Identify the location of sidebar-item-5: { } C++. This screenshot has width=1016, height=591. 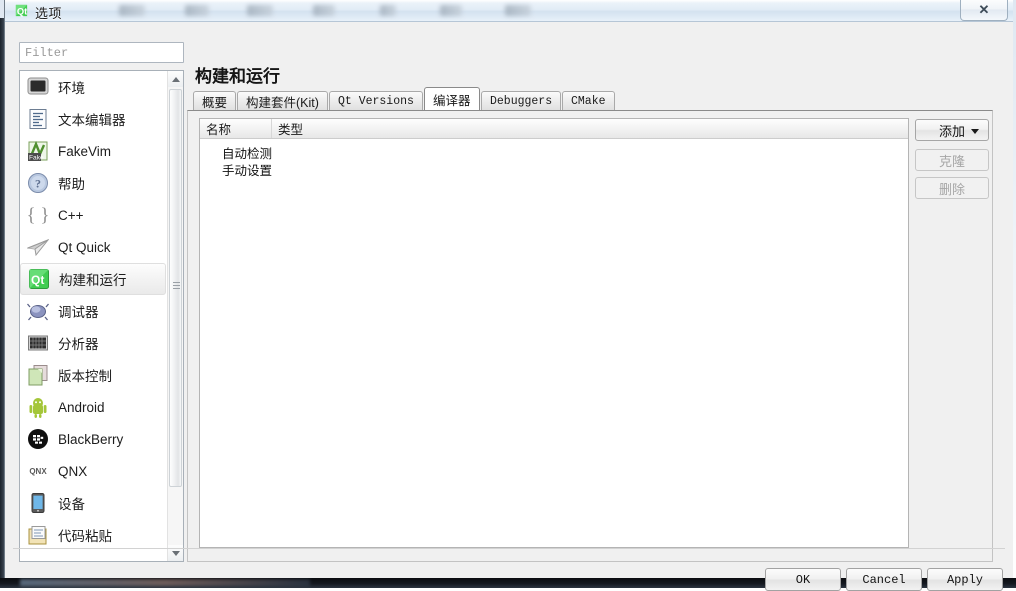
(94, 215).